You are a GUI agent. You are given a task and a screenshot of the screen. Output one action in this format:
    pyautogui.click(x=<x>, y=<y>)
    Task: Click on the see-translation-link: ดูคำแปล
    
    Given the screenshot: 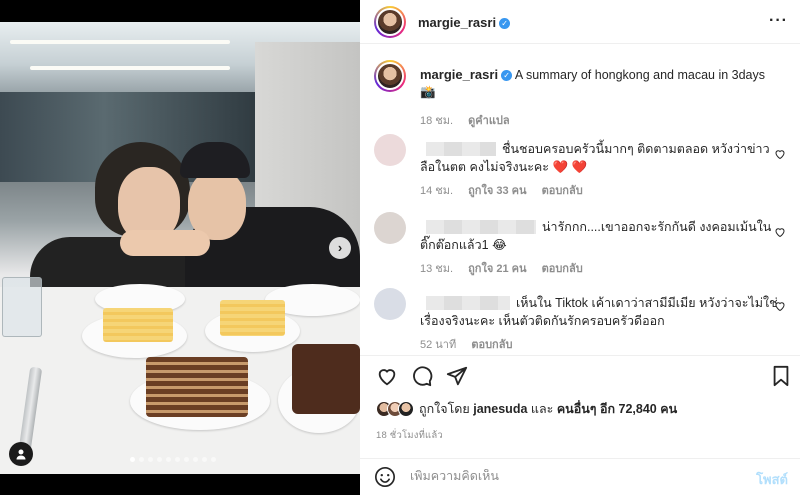 What is the action you would take?
    pyautogui.click(x=489, y=121)
    